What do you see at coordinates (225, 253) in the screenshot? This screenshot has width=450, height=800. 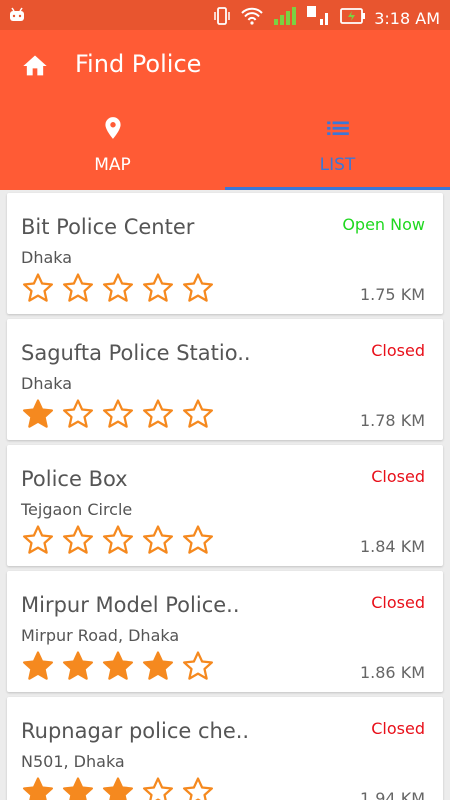 I see `station-card: Bit Police Center Open Now Dhaka 1.75 KM` at bounding box center [225, 253].